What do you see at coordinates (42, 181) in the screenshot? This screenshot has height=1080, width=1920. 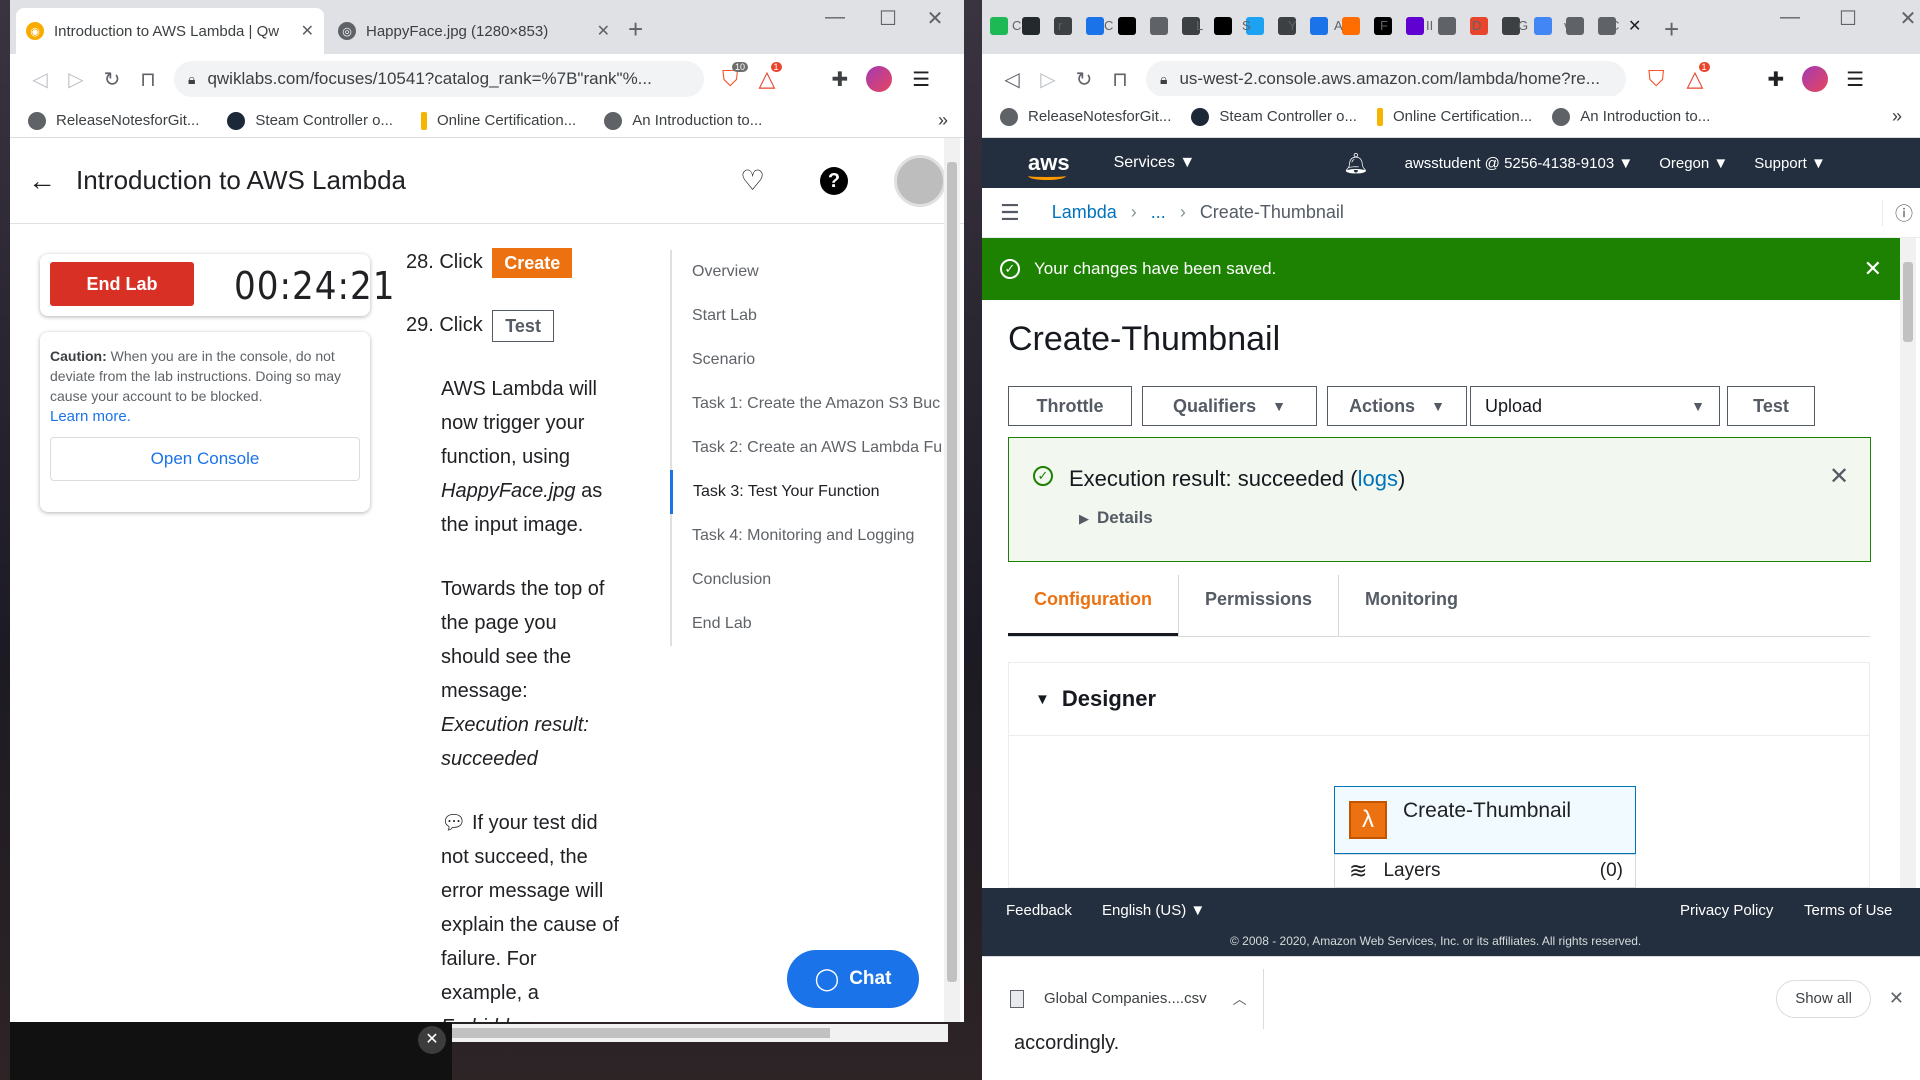 I see `back-arrow-icon: ←` at bounding box center [42, 181].